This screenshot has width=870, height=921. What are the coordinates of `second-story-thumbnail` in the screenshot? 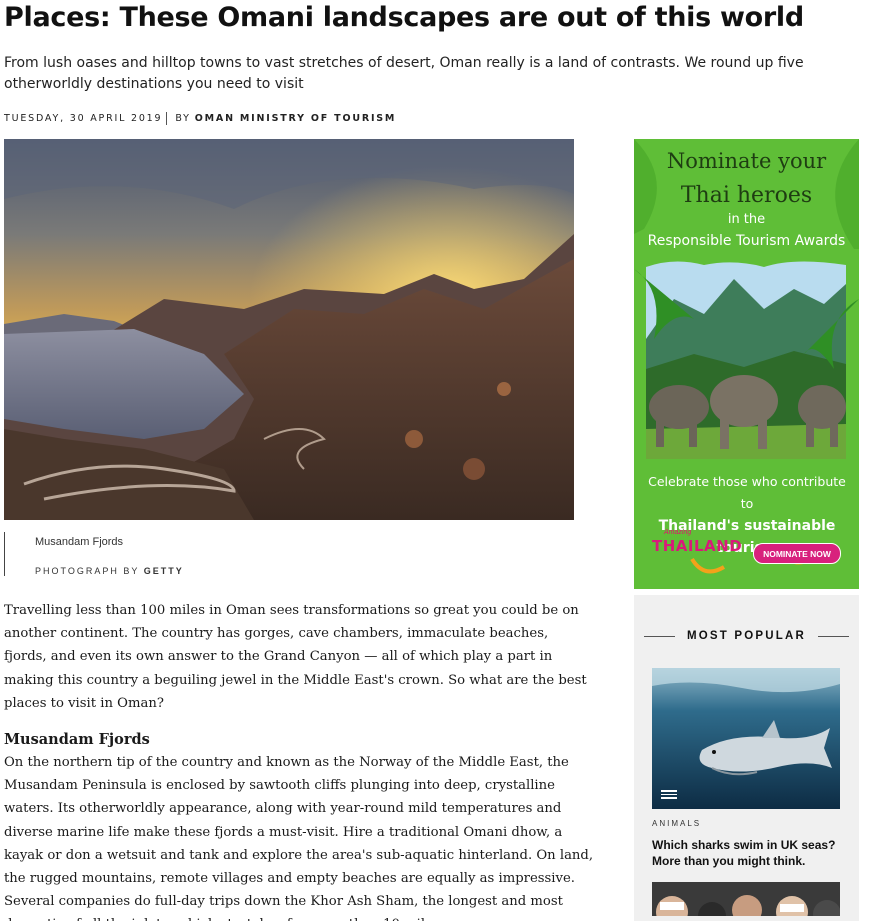 It's located at (746, 899).